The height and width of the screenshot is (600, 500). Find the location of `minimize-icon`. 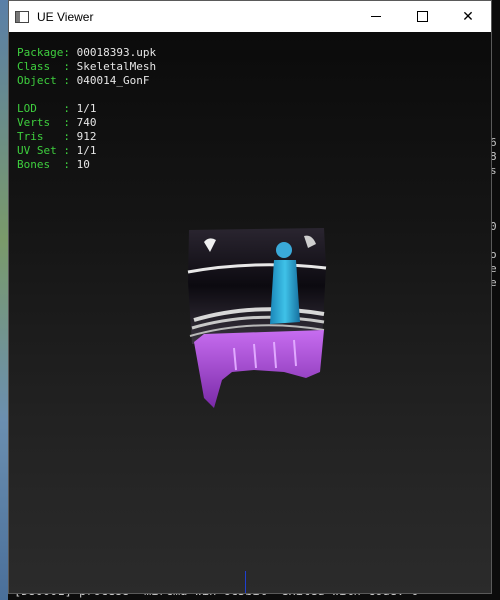

minimize-icon is located at coordinates (376, 16).